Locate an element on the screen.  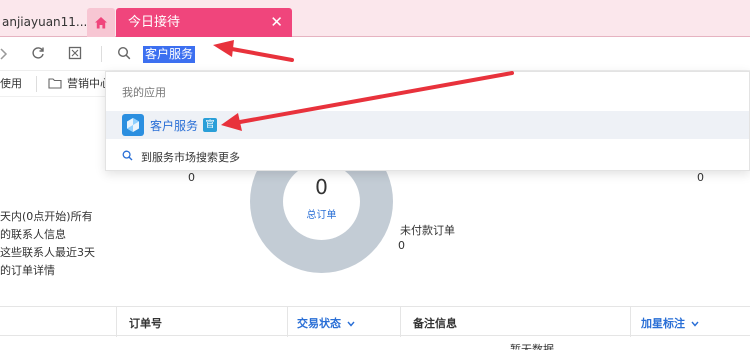
official-badge: 官 is located at coordinates (210, 125).